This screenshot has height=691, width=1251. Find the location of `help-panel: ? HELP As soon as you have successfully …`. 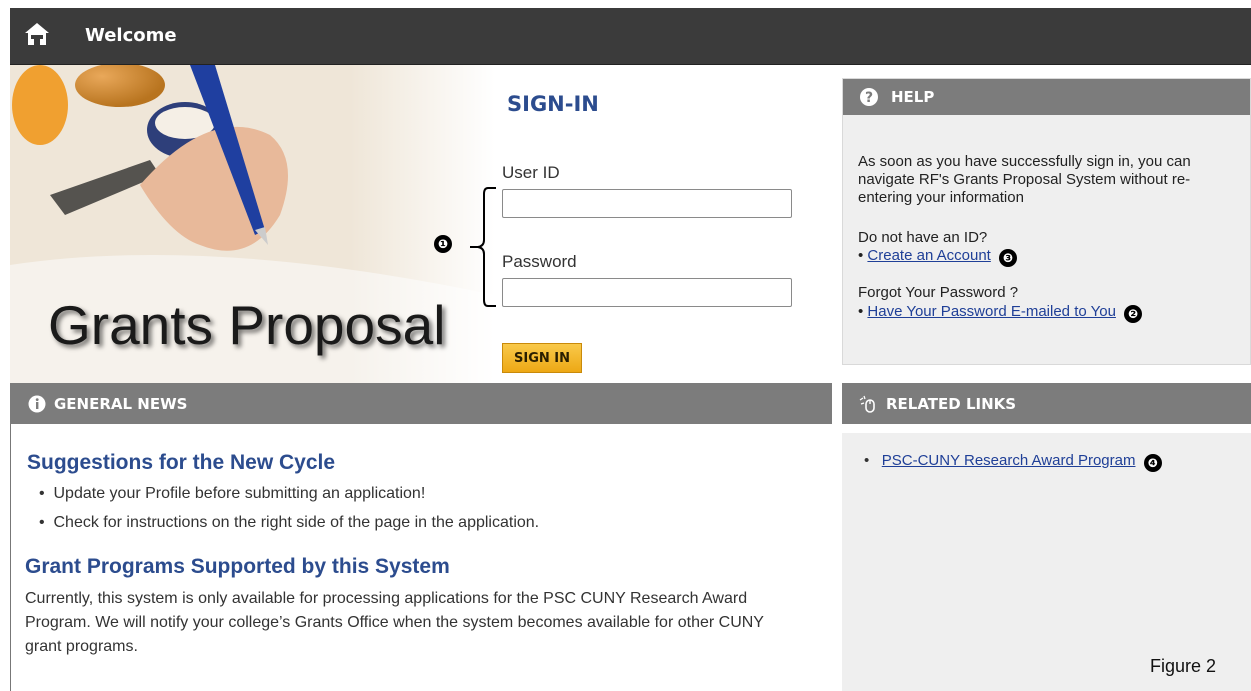

help-panel: ? HELP As soon as you have successfully … is located at coordinates (1046, 221).